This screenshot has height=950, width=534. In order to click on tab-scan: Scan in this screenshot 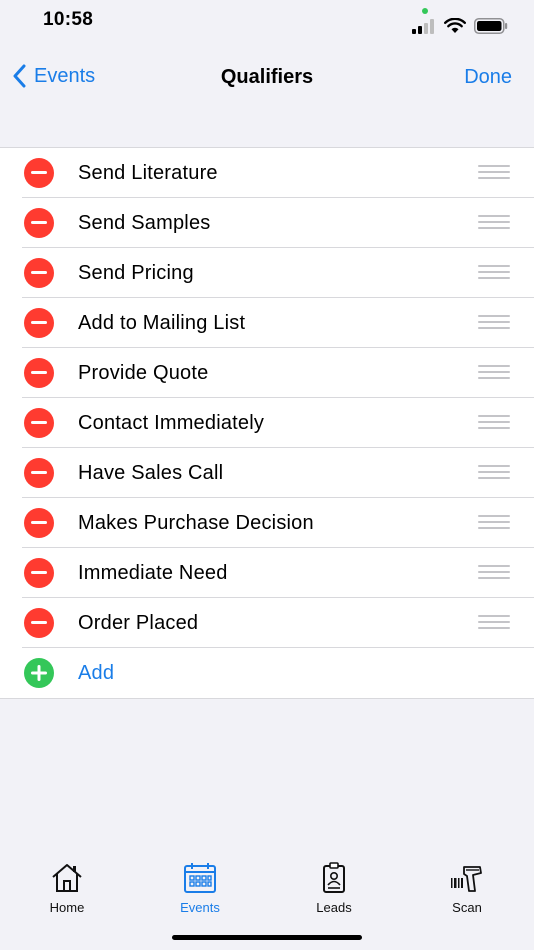, I will do `click(467, 888)`.